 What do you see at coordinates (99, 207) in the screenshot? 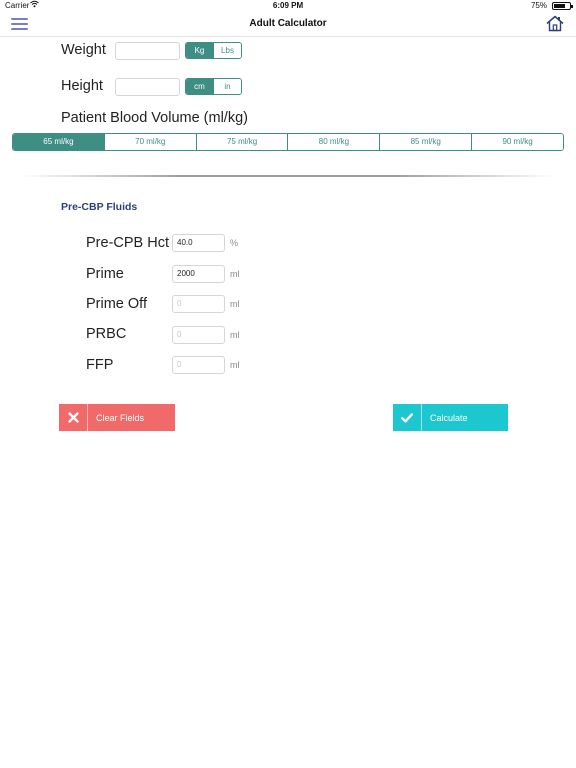
I see `section-title-pre-cbp-fluids: Pre-CBP Fluids` at bounding box center [99, 207].